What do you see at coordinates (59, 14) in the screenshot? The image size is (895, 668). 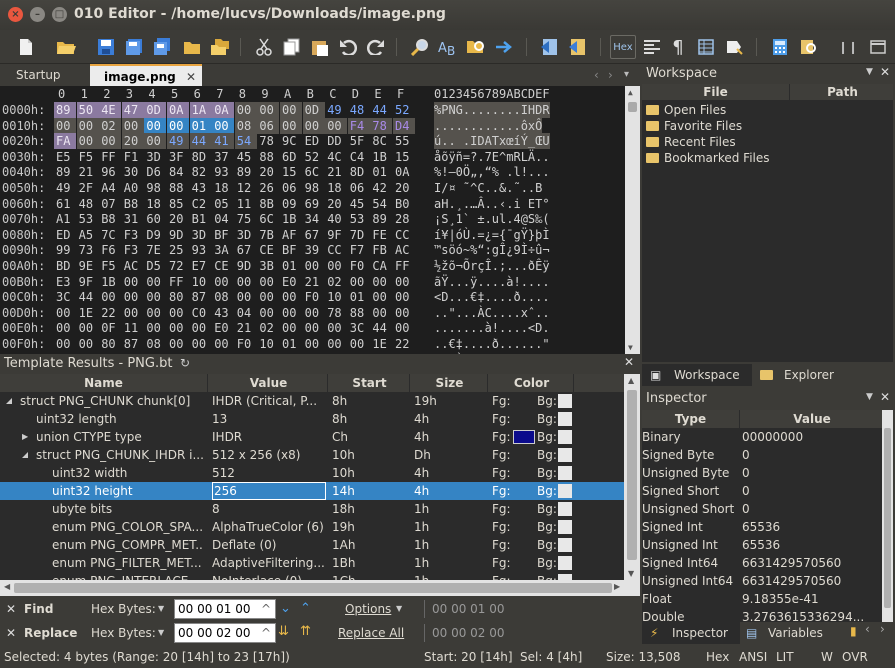 I see `maximize-window-button: □` at bounding box center [59, 14].